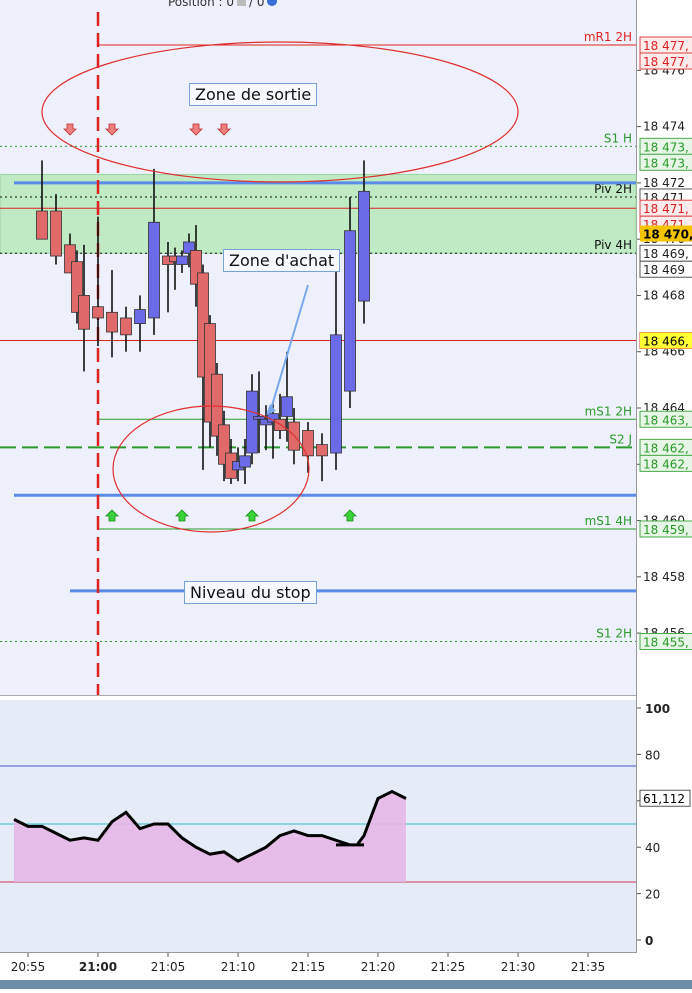 This screenshot has width=692, height=993. I want to click on time-tick-label: 21:10, so click(238, 967).